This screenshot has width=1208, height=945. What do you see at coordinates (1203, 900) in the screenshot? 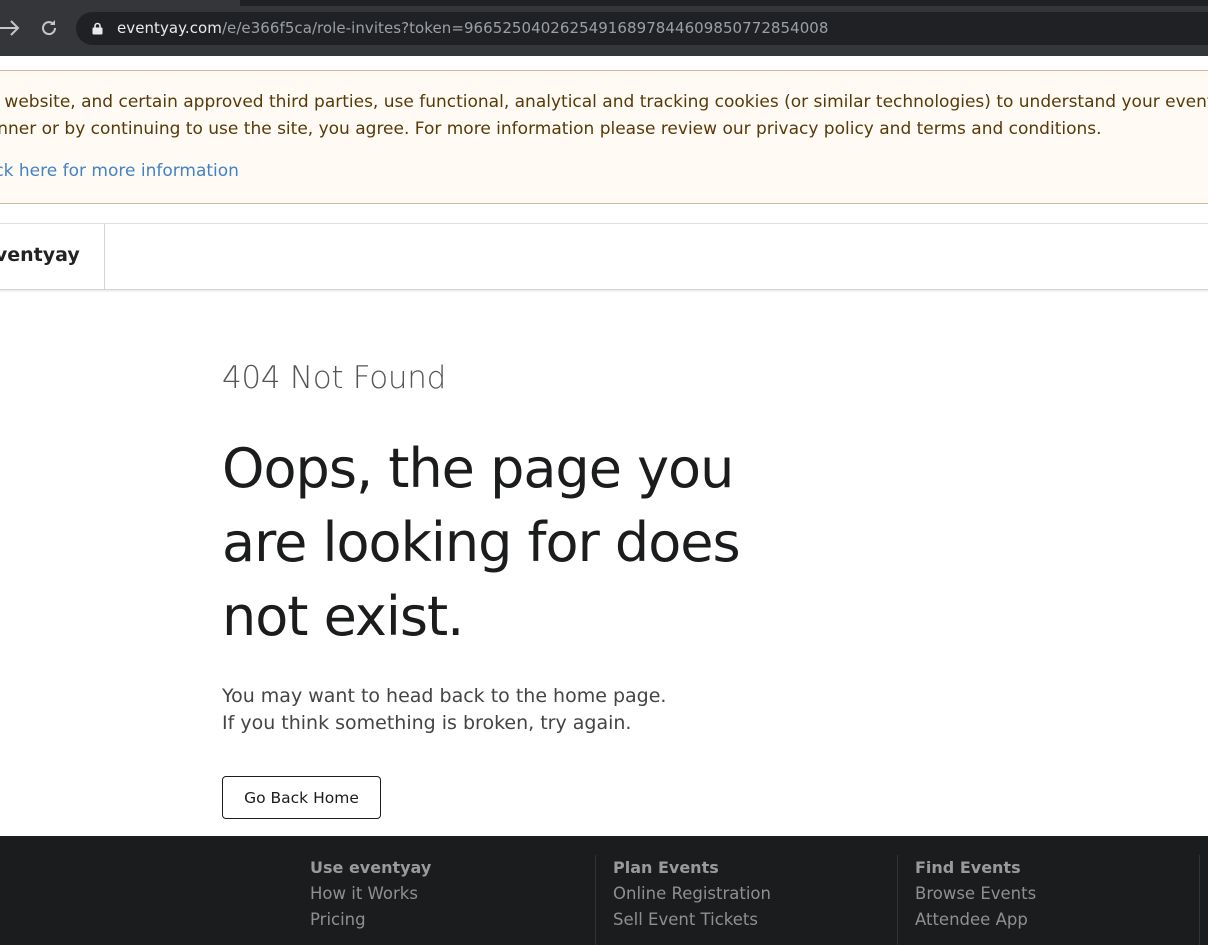
I see `footer-column-divider` at bounding box center [1203, 900].